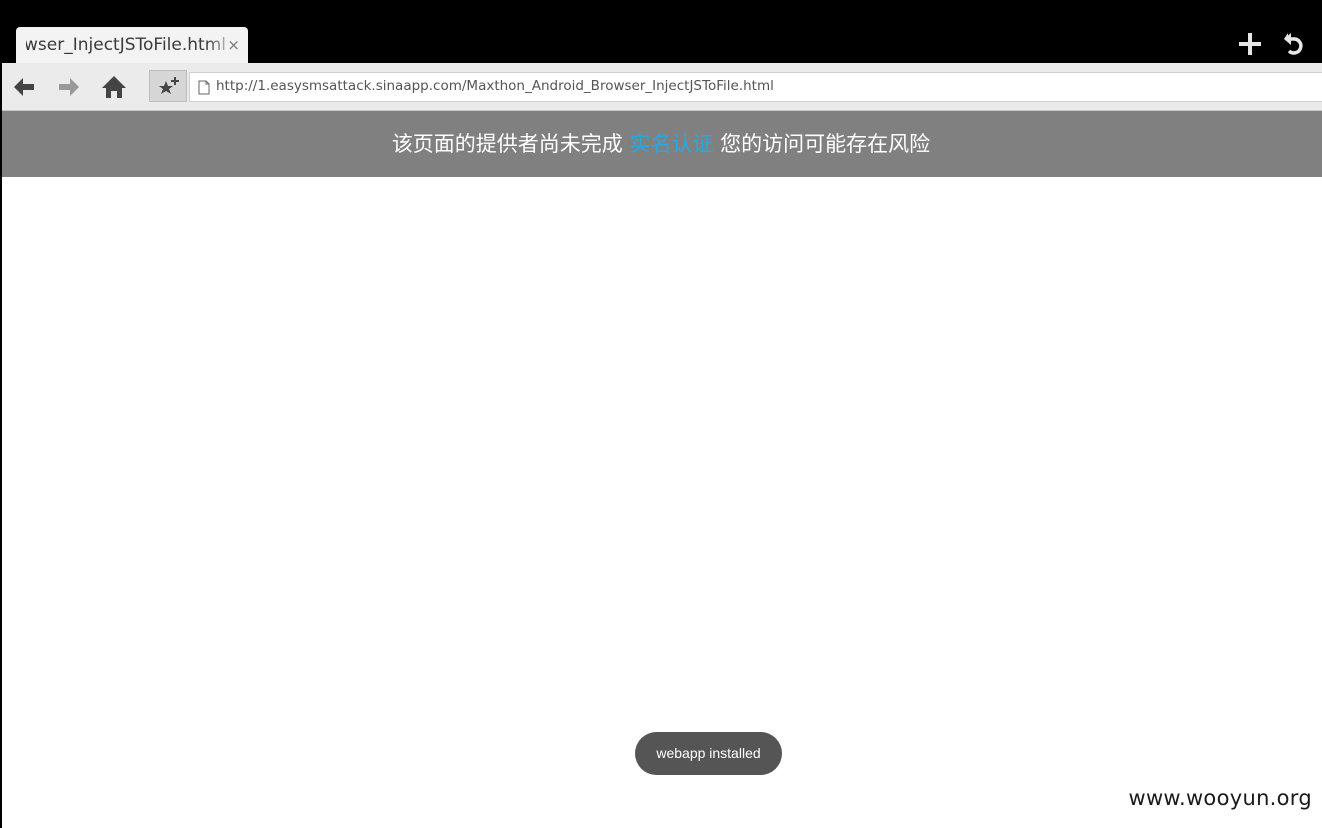 This screenshot has height=828, width=1322. I want to click on home-icon, so click(114, 87).